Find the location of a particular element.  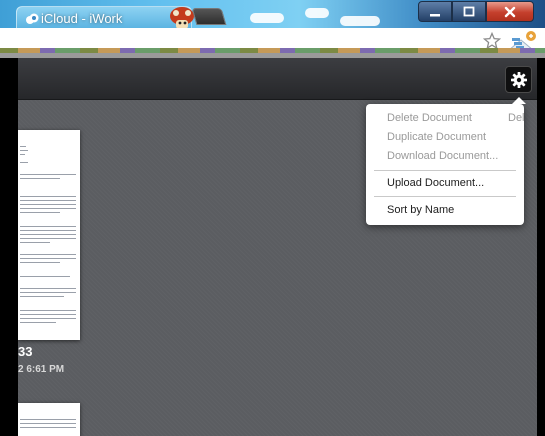

menu-item-duplicate-document: Duplicate Document is located at coordinates (436, 137).